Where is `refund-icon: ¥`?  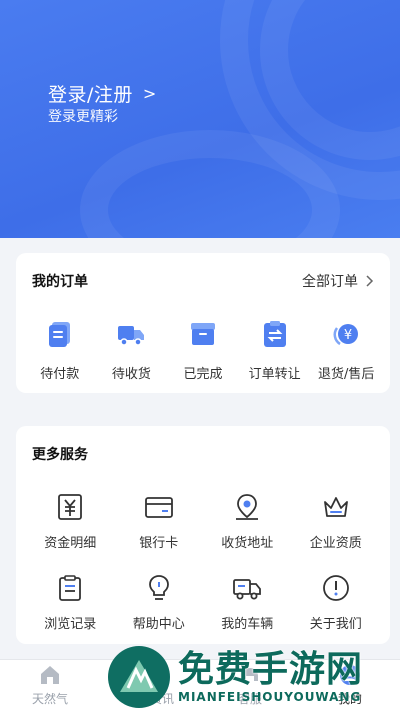 refund-icon: ¥ is located at coordinates (346, 335).